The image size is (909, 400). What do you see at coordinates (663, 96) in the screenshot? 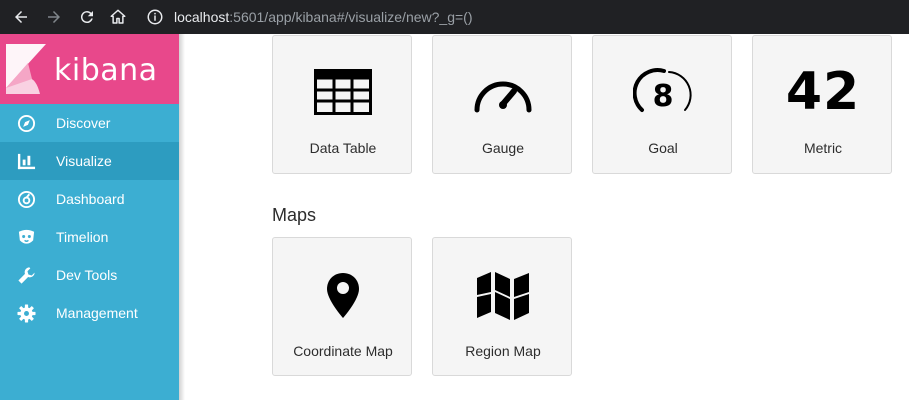
I see `goal-icon-value: 8` at bounding box center [663, 96].